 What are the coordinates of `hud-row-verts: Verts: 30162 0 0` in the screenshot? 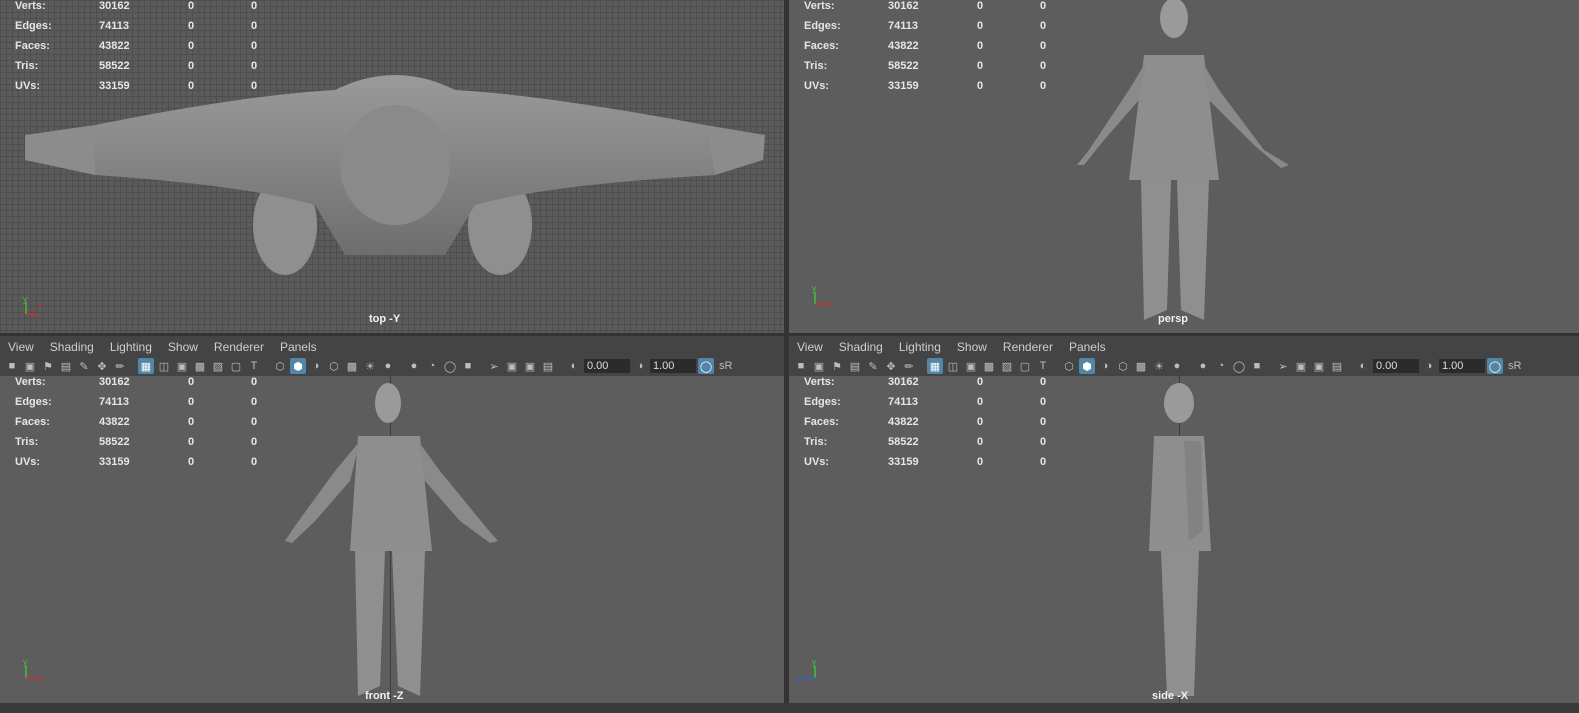 It's located at (934, 10).